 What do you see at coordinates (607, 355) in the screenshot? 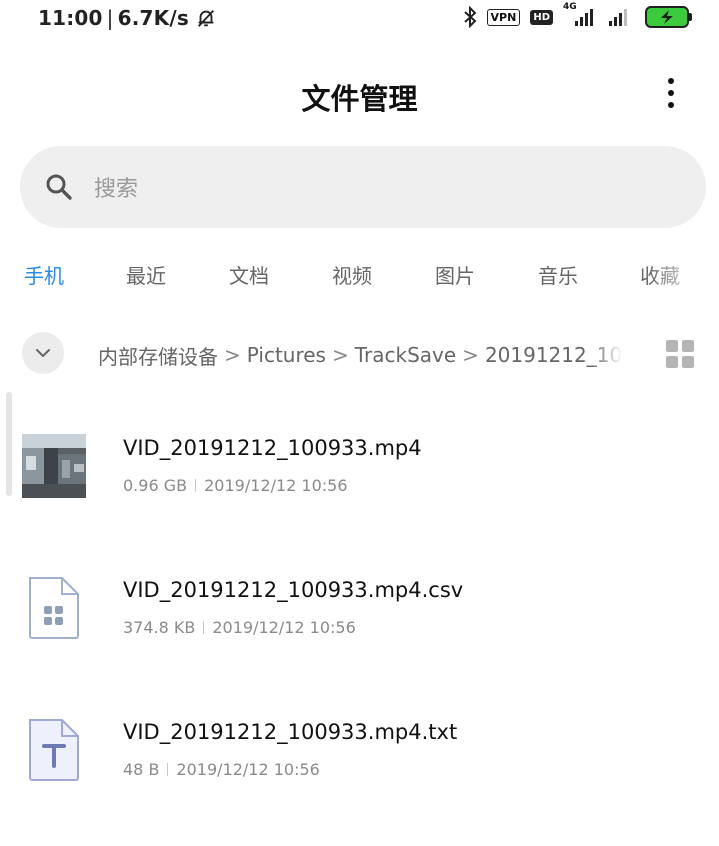
I see `breadcrumb-fade` at bounding box center [607, 355].